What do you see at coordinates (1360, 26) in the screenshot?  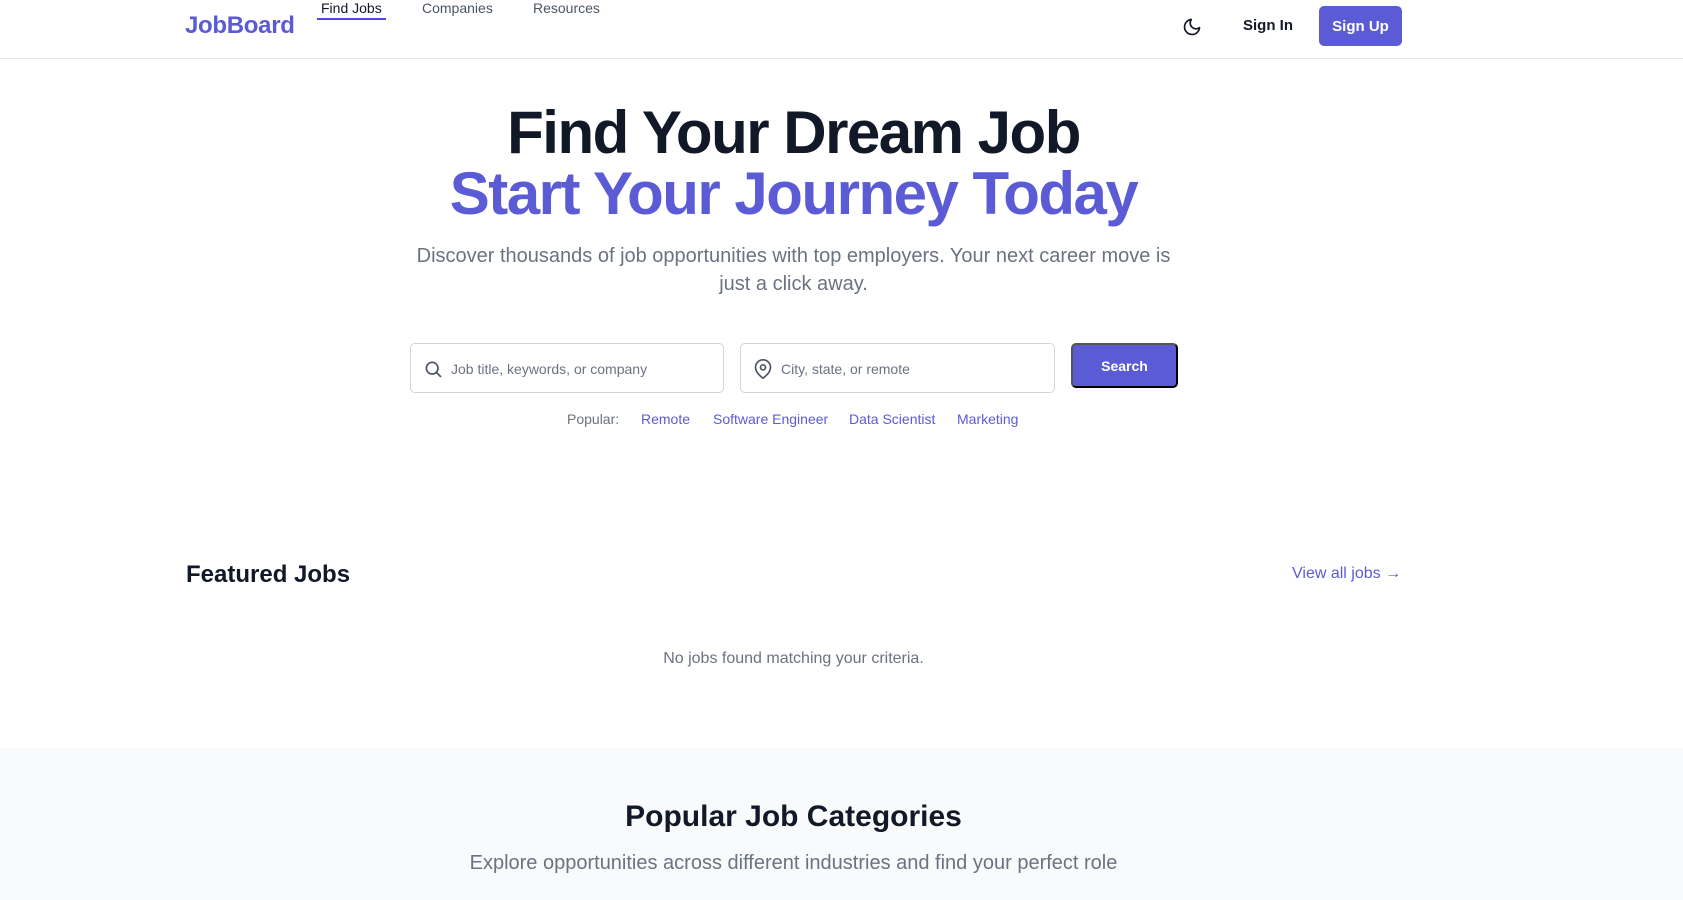 I see `sign-up-button: Sign Up` at bounding box center [1360, 26].